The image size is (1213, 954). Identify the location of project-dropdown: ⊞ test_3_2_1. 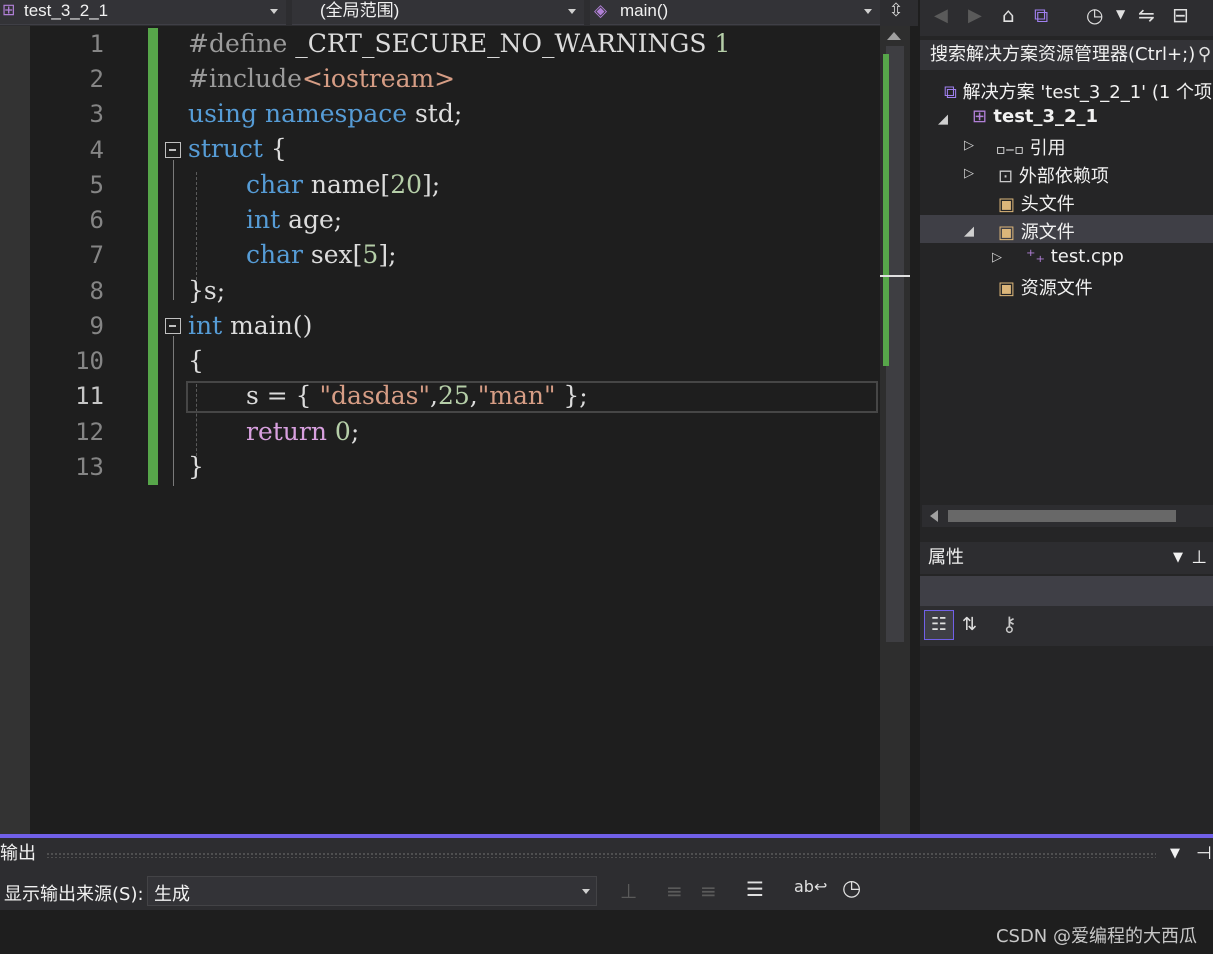
(143, 12).